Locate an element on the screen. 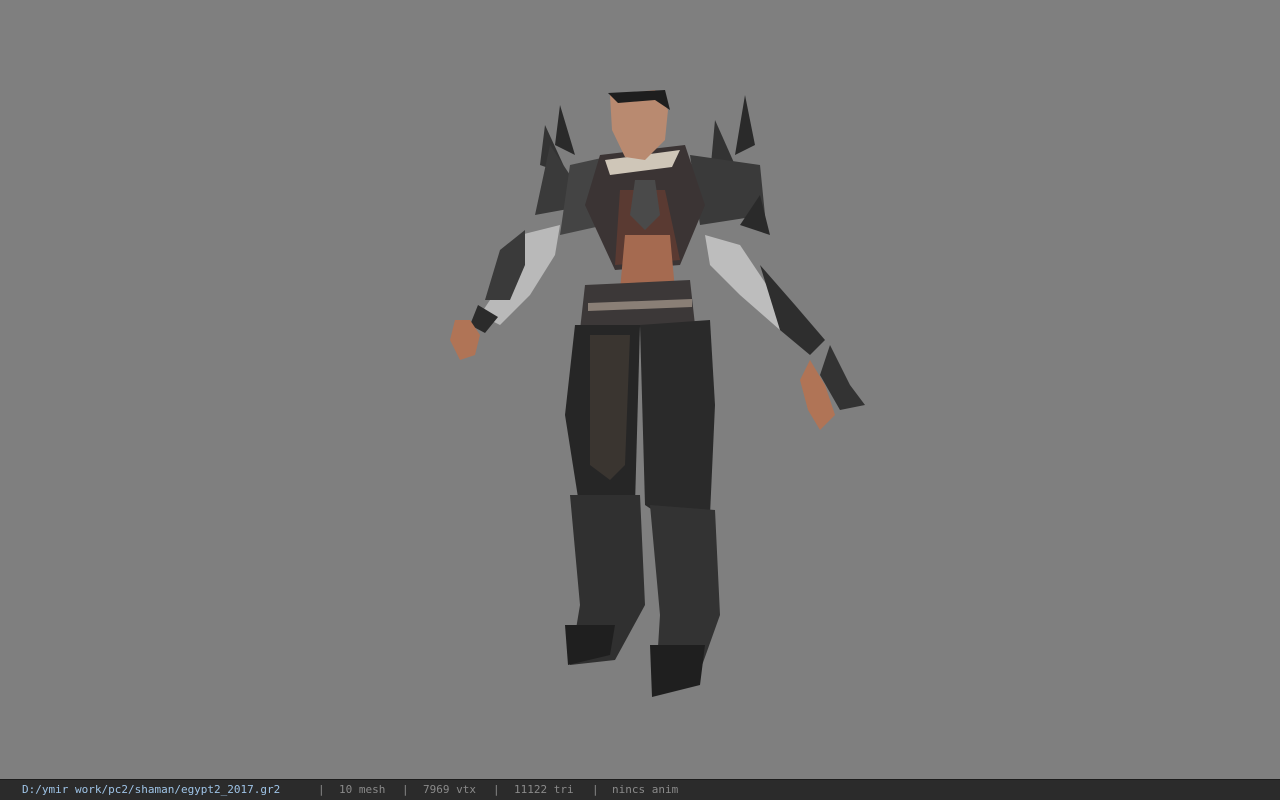 The height and width of the screenshot is (800, 1280). left-arm is located at coordinates (505, 292).